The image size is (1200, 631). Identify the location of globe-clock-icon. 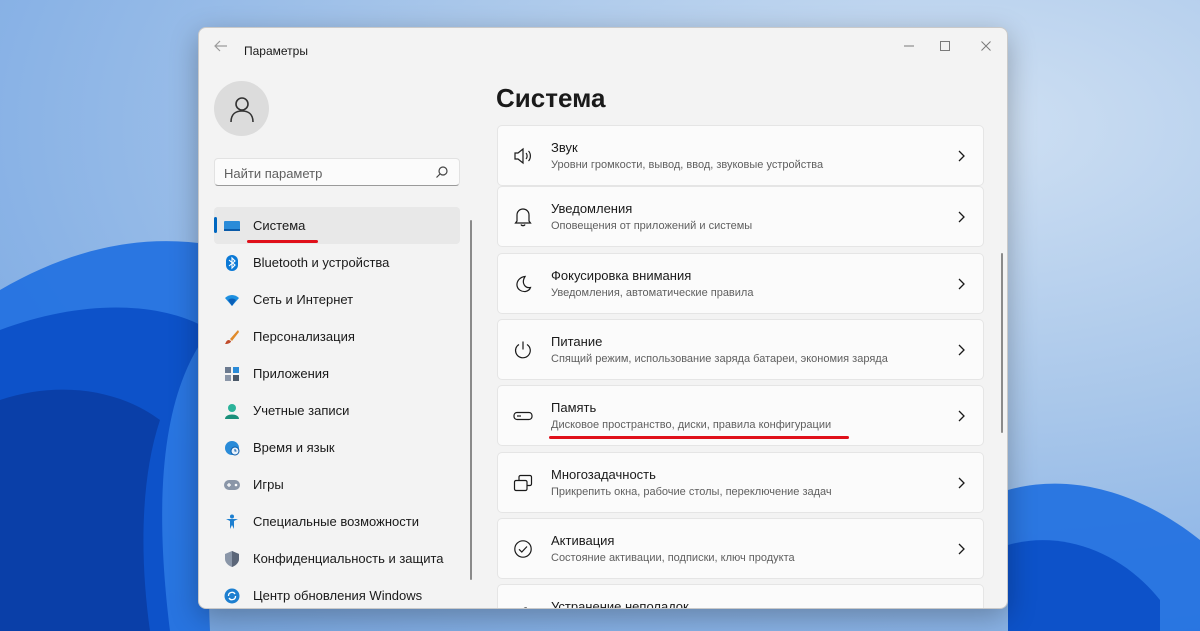
(232, 448).